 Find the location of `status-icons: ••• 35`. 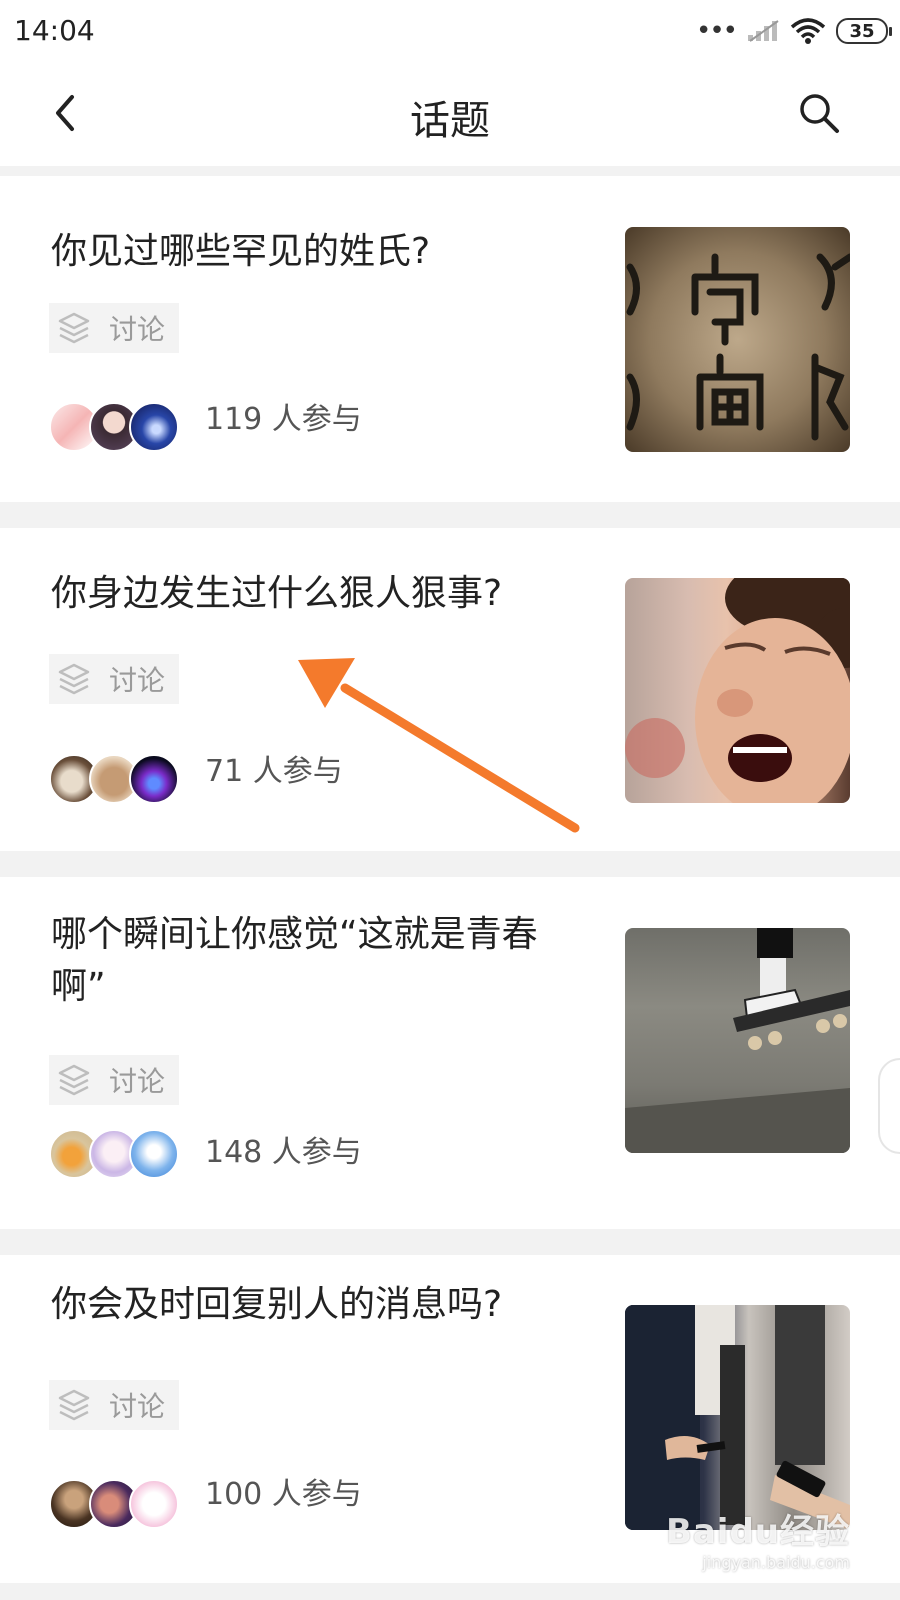

status-icons: ••• 35 is located at coordinates (793, 31).